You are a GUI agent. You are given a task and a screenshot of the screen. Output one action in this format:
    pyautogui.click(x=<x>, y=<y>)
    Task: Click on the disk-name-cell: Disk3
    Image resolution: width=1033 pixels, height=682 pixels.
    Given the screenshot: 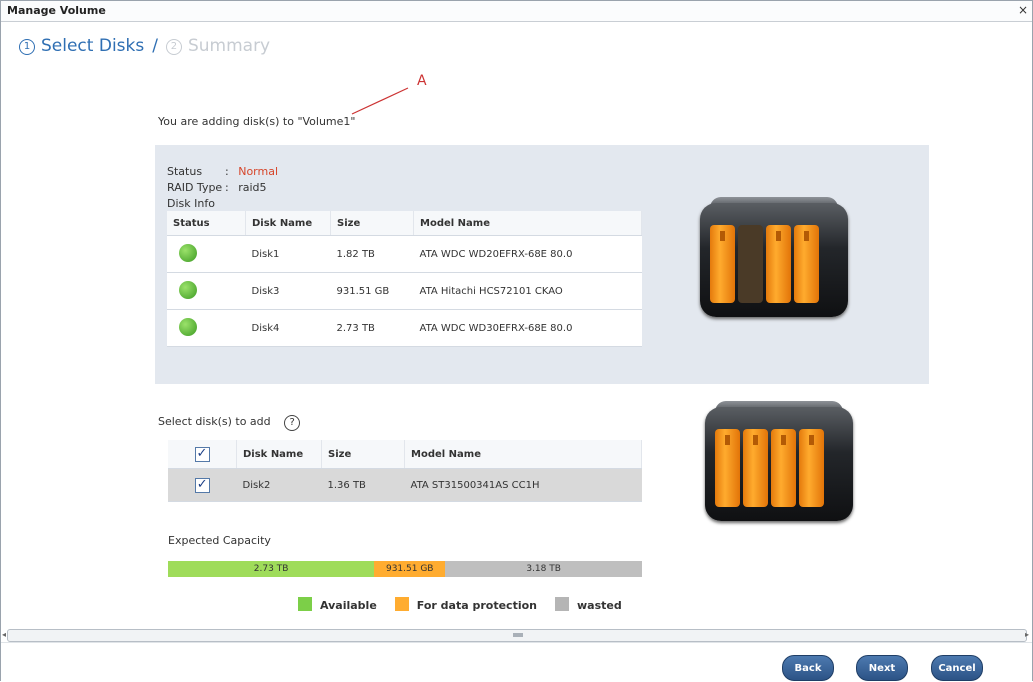 What is the action you would take?
    pyautogui.click(x=288, y=291)
    